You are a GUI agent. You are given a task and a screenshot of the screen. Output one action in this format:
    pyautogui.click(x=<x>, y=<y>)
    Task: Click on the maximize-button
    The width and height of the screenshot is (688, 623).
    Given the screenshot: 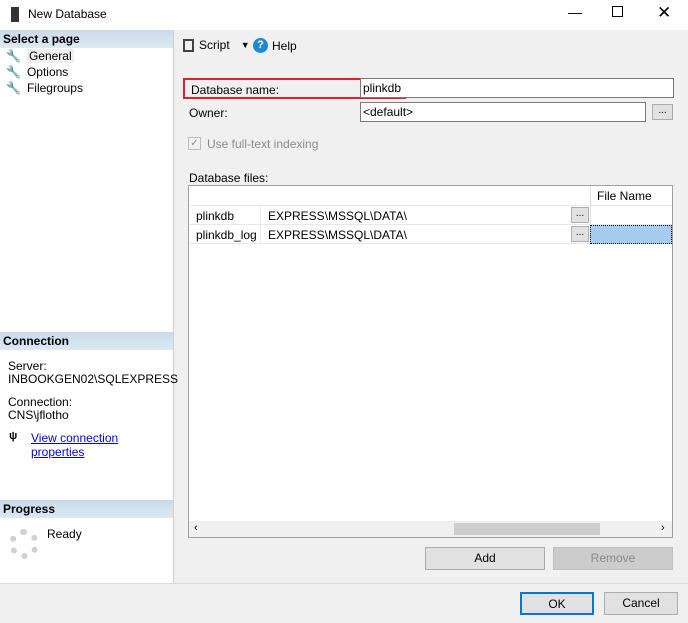 What is the action you would take?
    pyautogui.click(x=617, y=11)
    